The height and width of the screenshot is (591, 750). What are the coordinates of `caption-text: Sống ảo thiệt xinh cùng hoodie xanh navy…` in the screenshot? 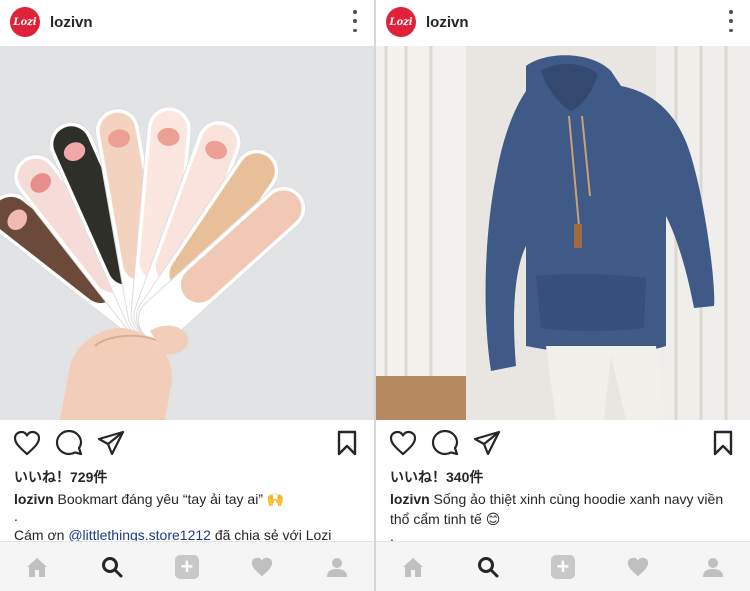 It's located at (557, 509).